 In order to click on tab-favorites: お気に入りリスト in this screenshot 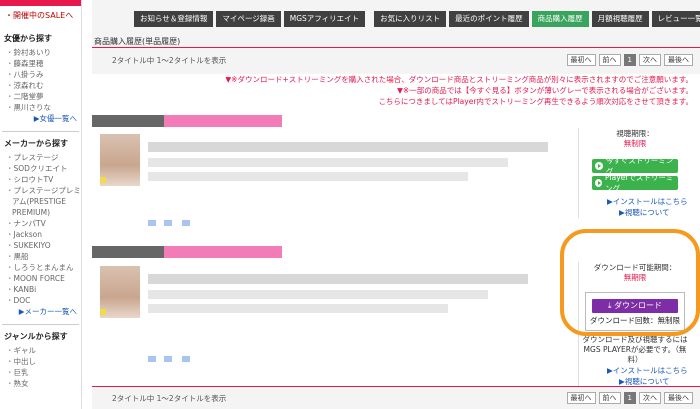, I will do `click(410, 19)`.